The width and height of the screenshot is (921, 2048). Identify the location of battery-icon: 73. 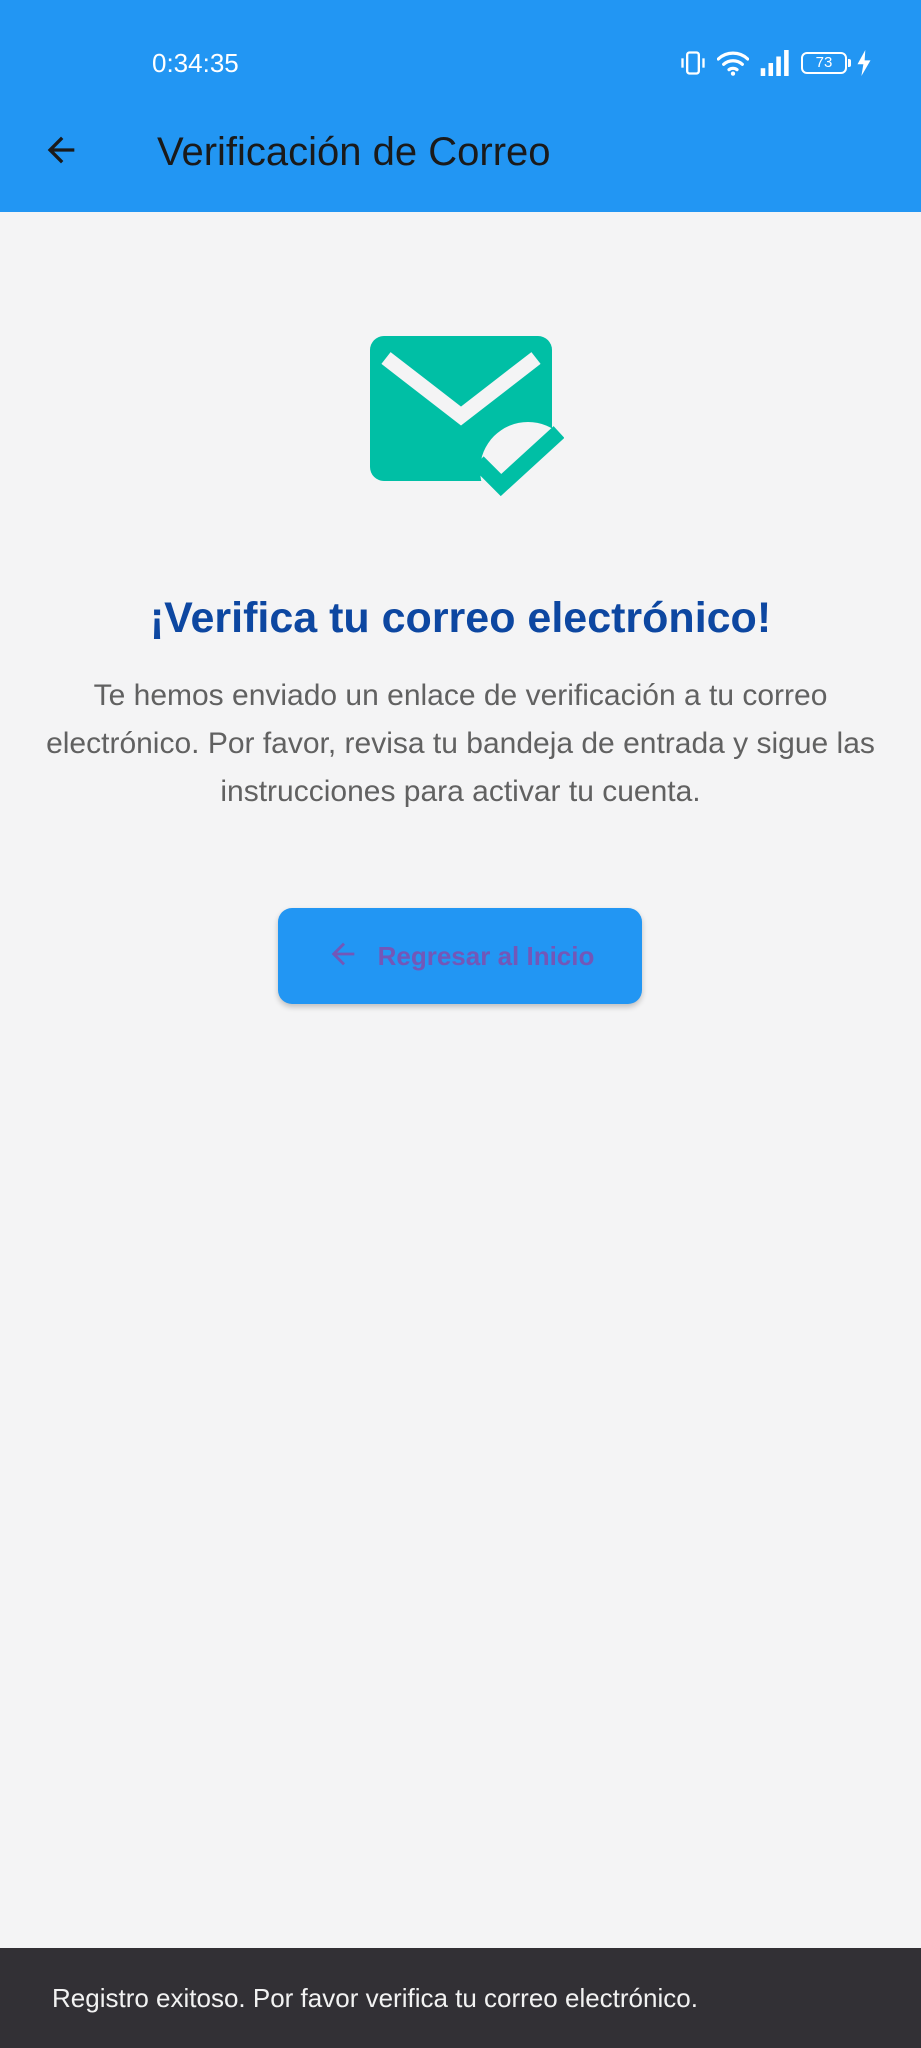
(826, 63).